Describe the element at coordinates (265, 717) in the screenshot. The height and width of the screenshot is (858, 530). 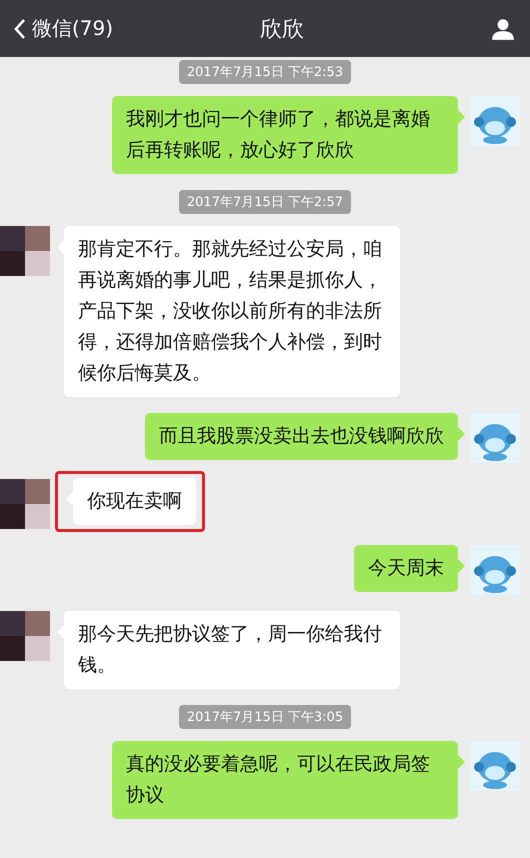
I see `timestamp: 2017年7月15日 下午3:05` at that location.